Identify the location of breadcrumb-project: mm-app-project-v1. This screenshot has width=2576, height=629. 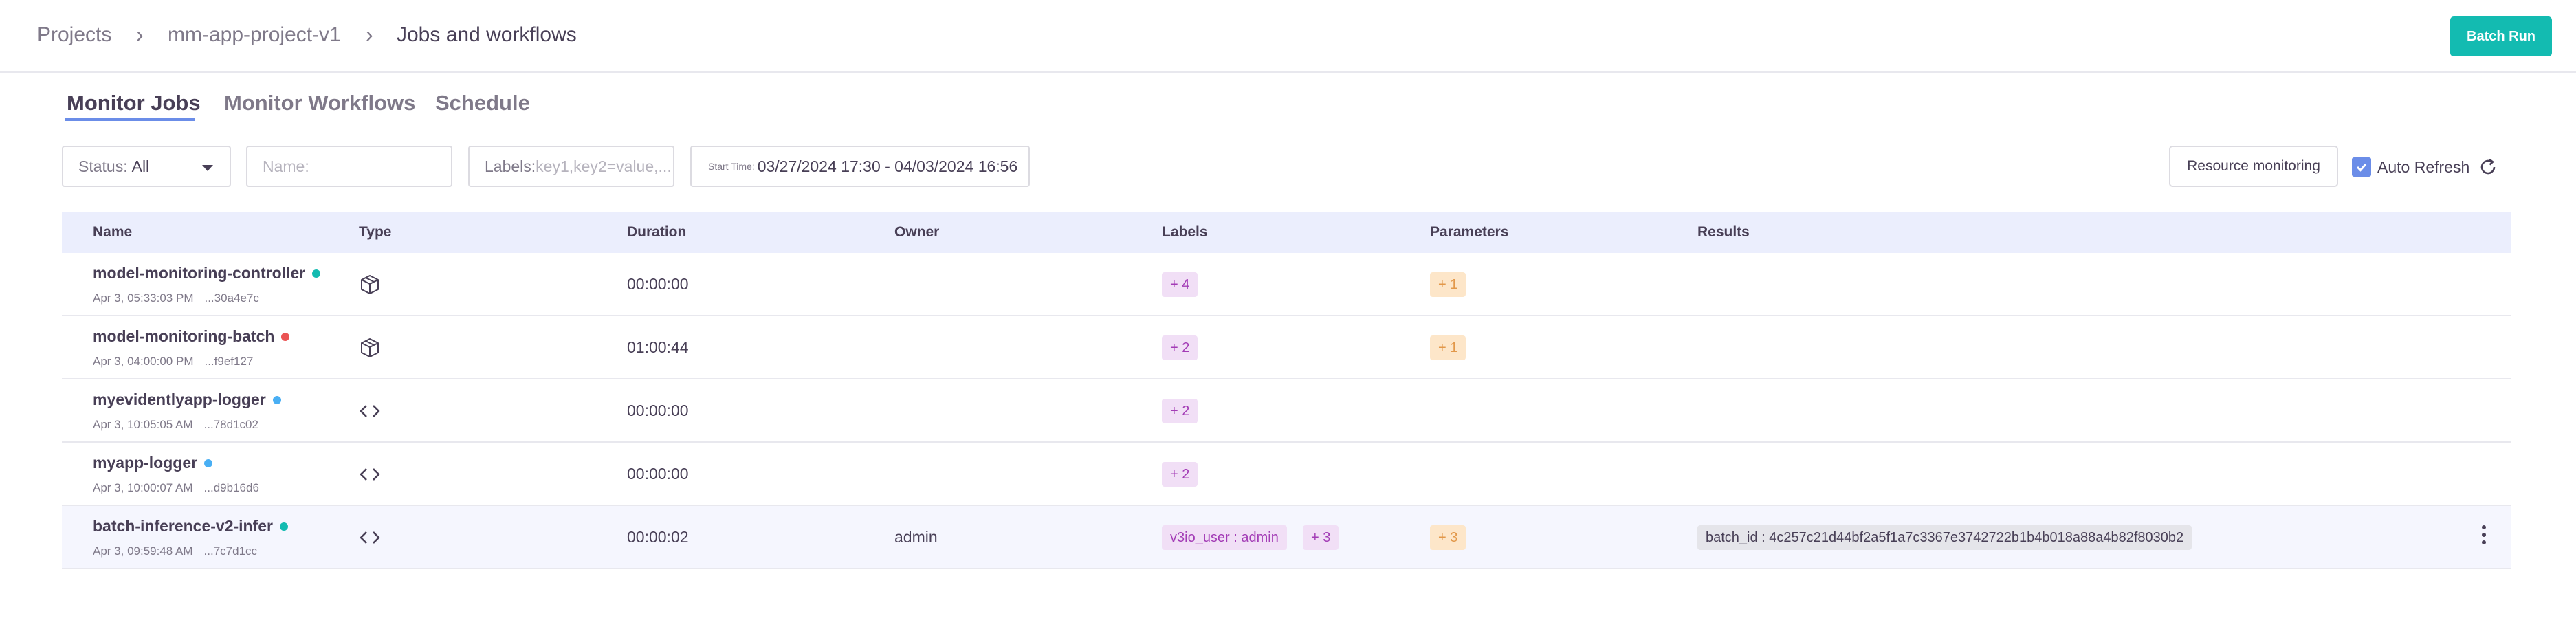
(254, 35).